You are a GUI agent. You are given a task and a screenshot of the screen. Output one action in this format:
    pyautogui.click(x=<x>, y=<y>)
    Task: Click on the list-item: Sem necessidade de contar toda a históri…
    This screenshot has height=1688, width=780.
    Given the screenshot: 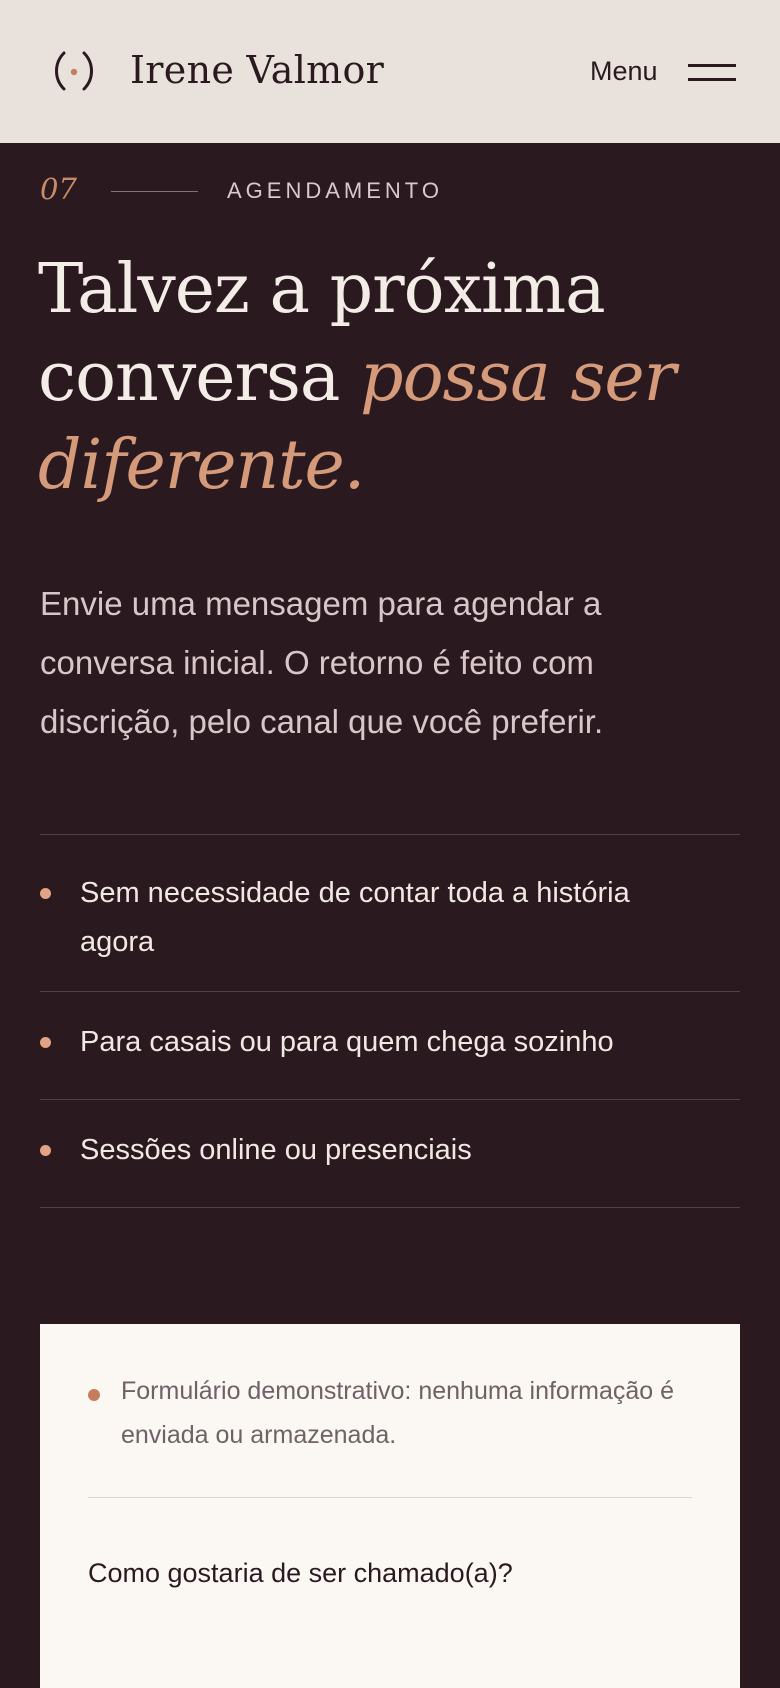 What is the action you would take?
    pyautogui.click(x=390, y=912)
    